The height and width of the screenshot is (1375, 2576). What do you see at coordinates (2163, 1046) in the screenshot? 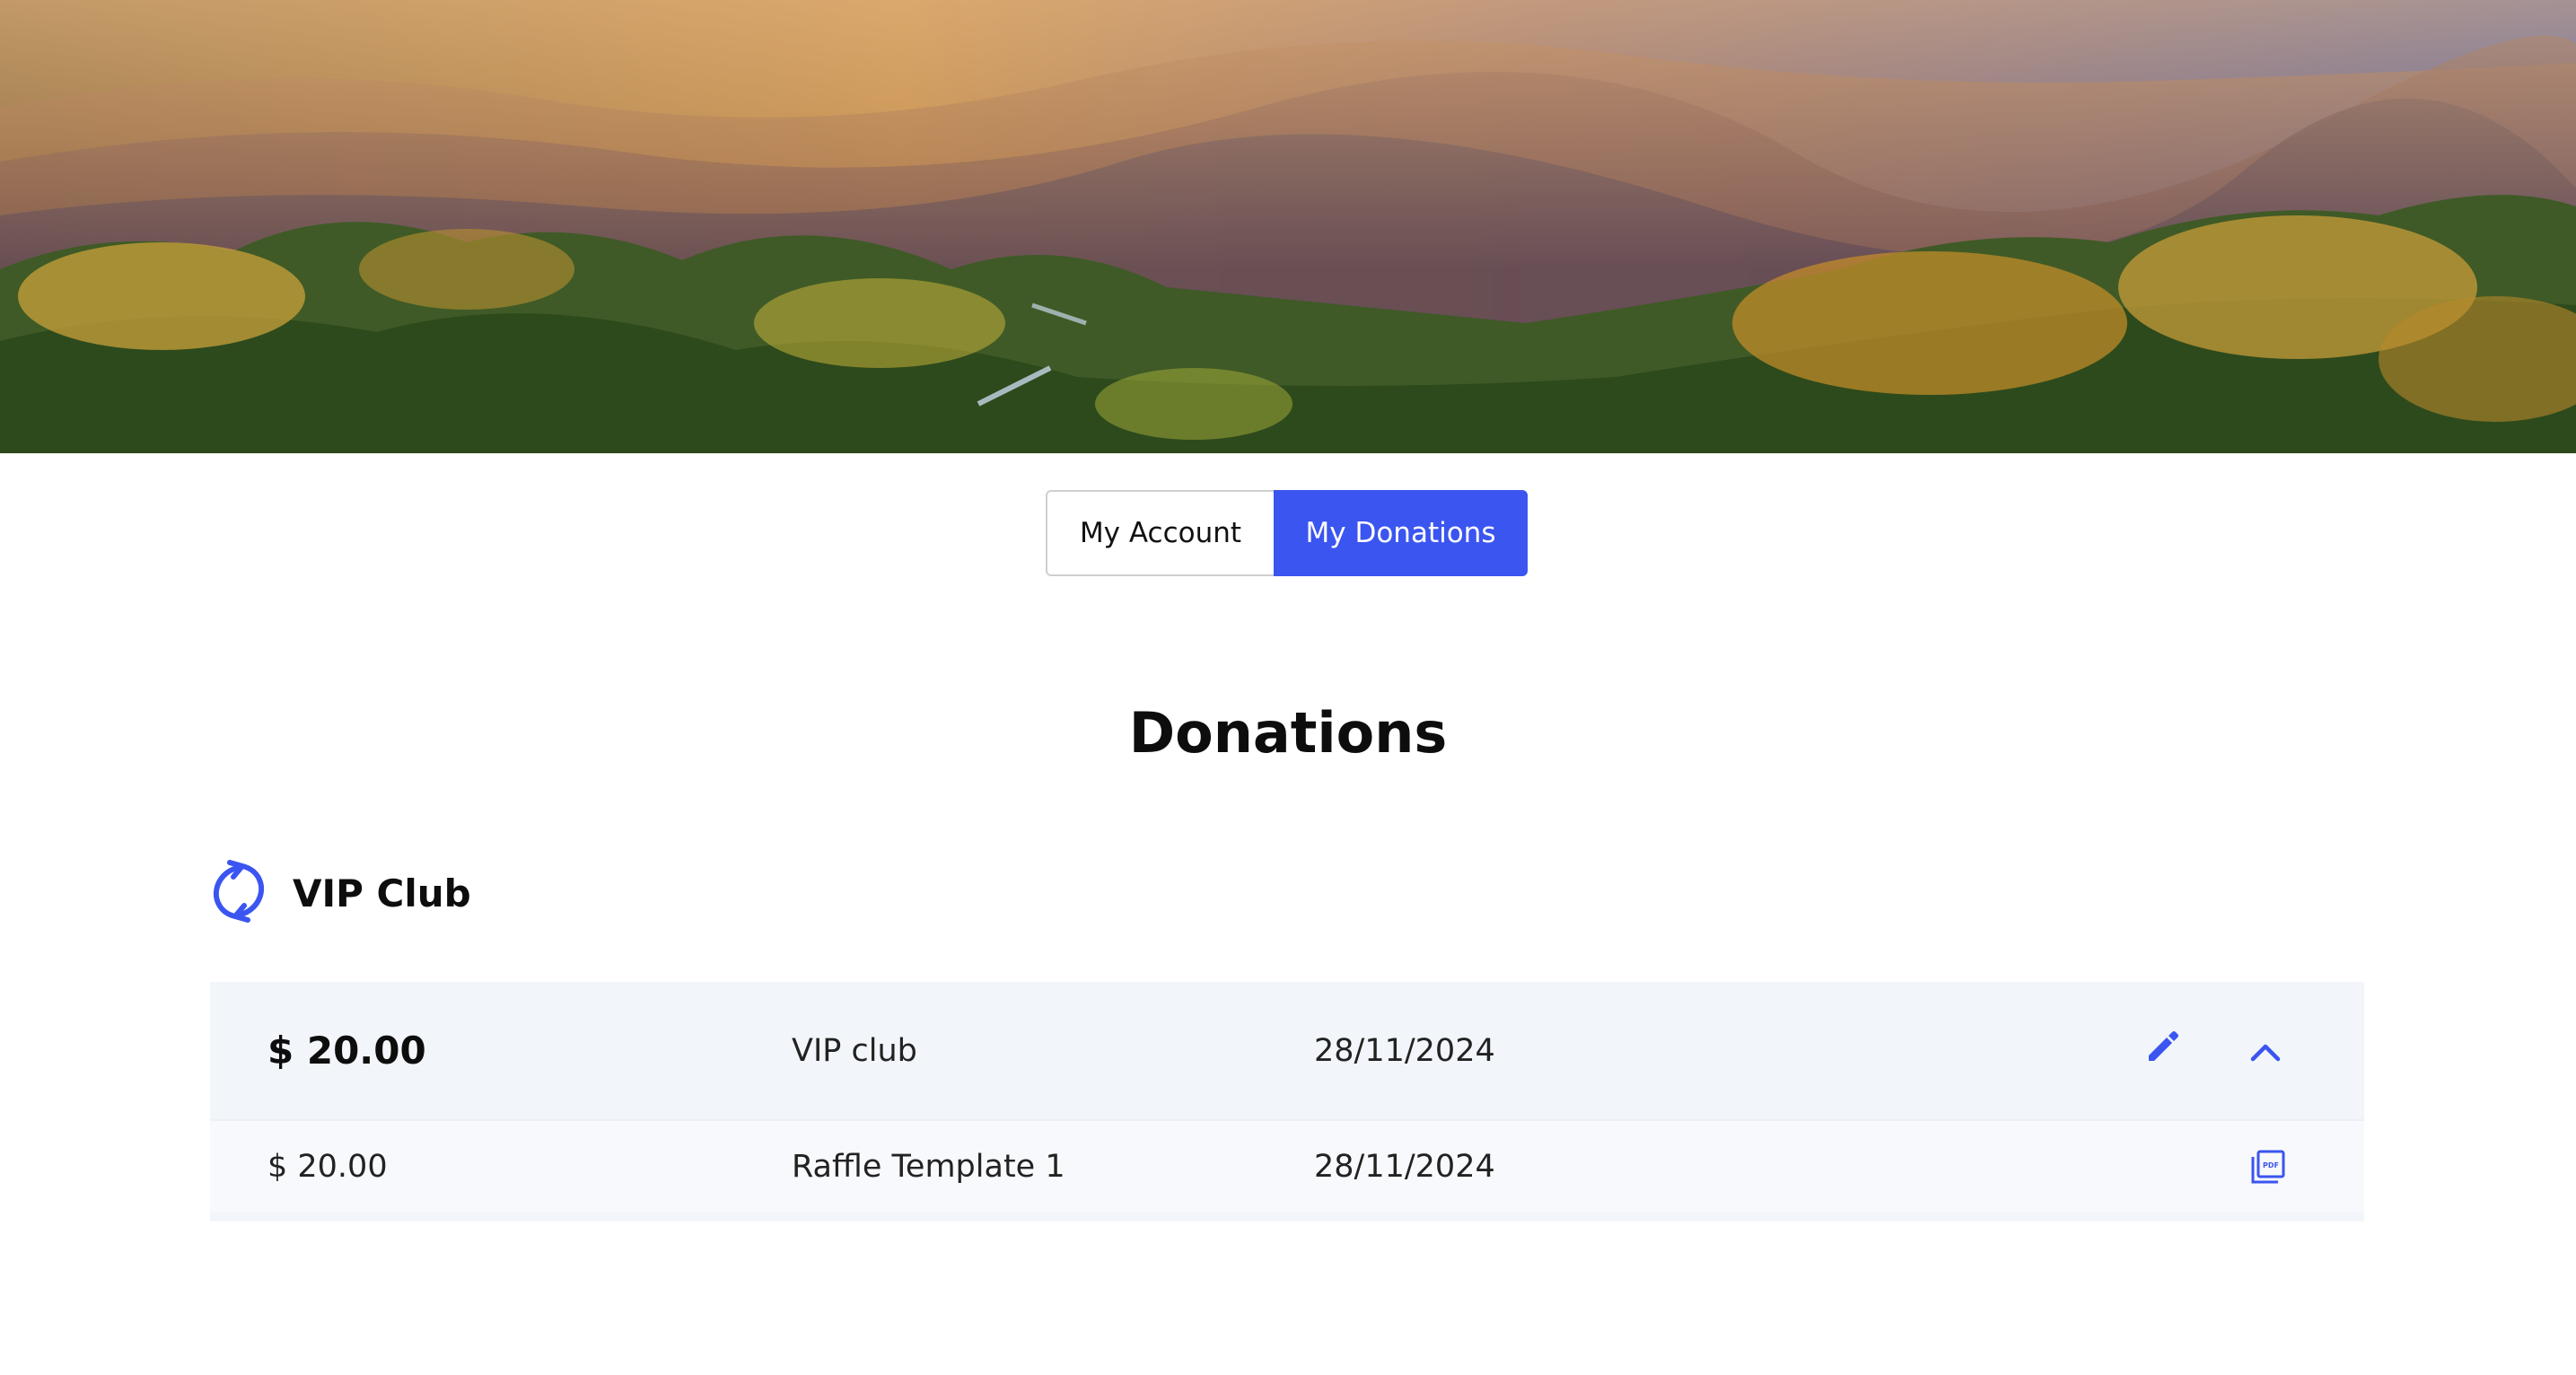
I see `edit-icon` at bounding box center [2163, 1046].